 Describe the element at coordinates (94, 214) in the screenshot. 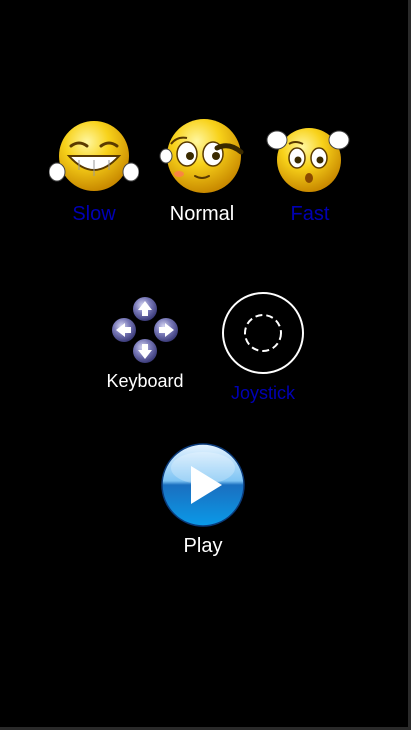

I see `speed-label-slow: Slow` at that location.